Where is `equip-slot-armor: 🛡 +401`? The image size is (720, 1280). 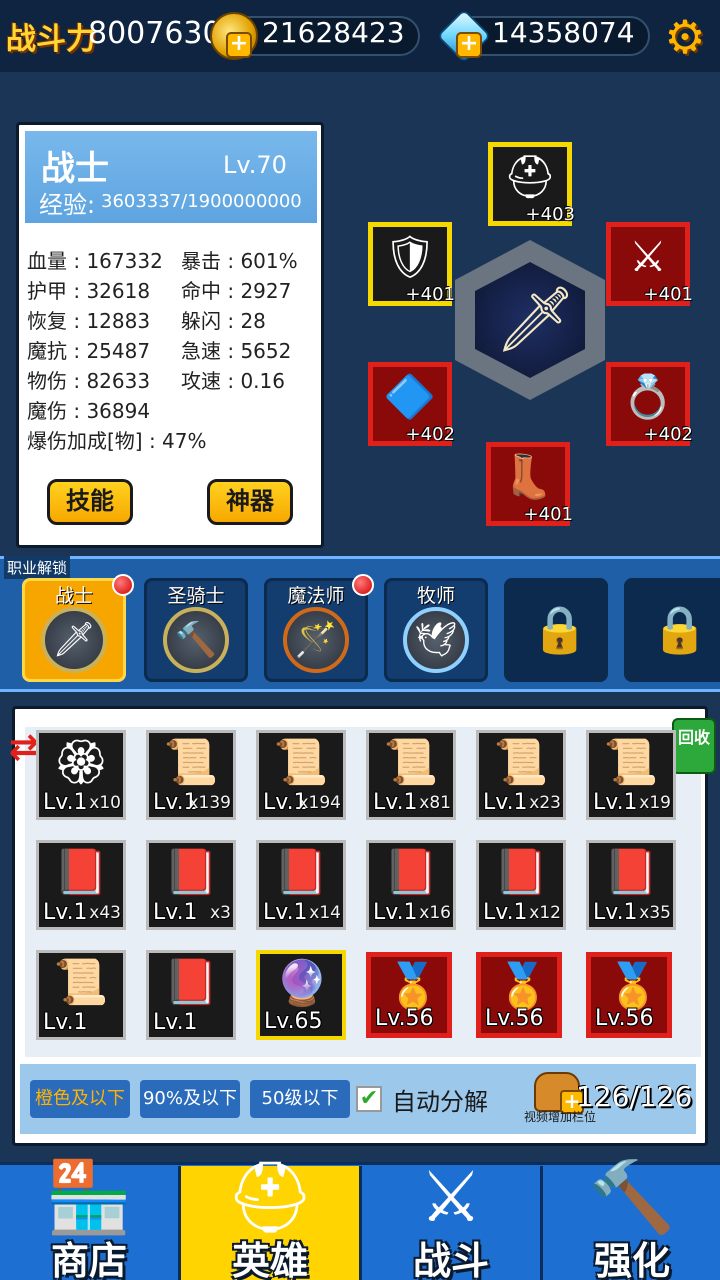
equip-slot-armor: 🛡 +401 is located at coordinates (411, 264).